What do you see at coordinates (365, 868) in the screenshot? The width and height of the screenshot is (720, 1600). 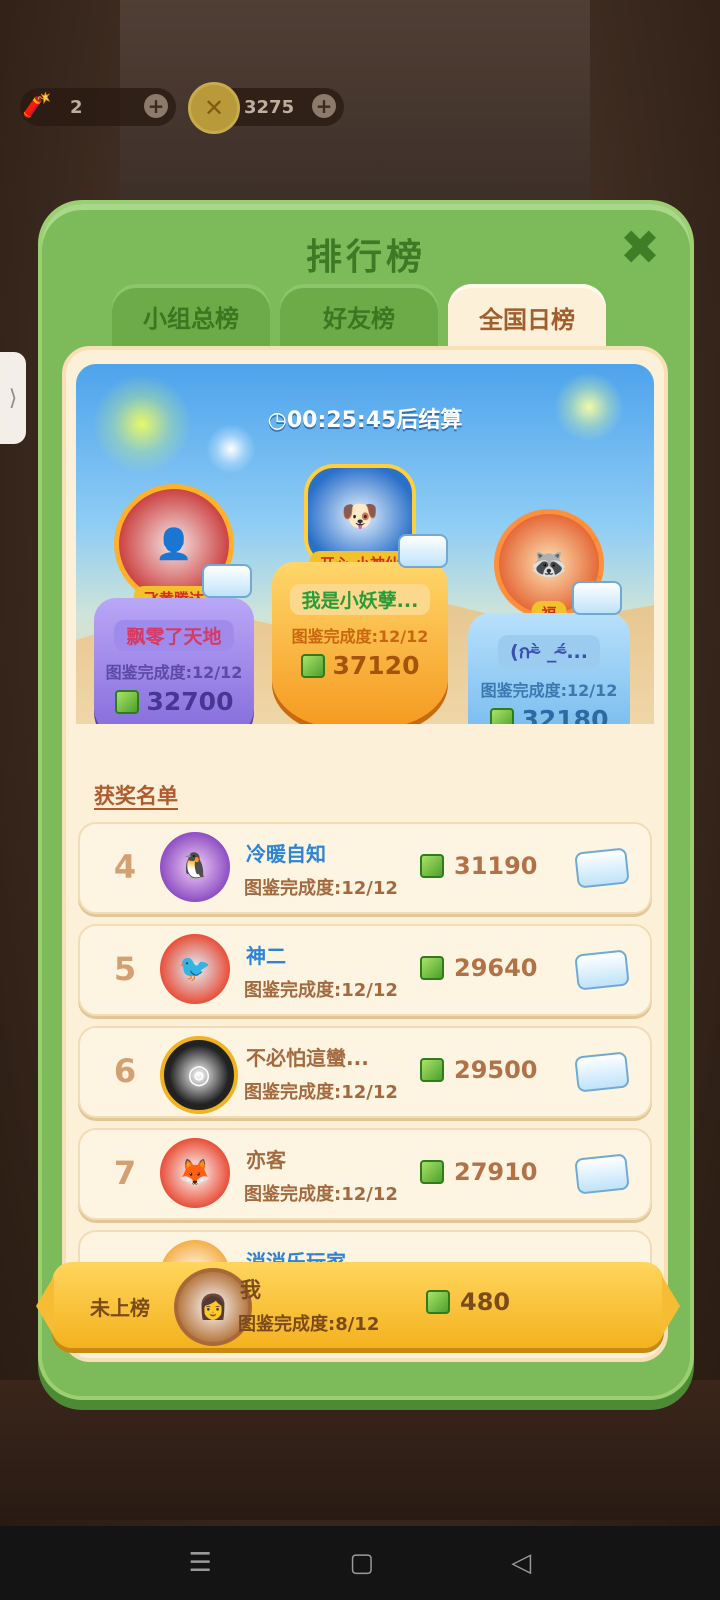 I see `list-item: 4 🐧 冷暖自知 图鉴完成度:12/12 31190` at bounding box center [365, 868].